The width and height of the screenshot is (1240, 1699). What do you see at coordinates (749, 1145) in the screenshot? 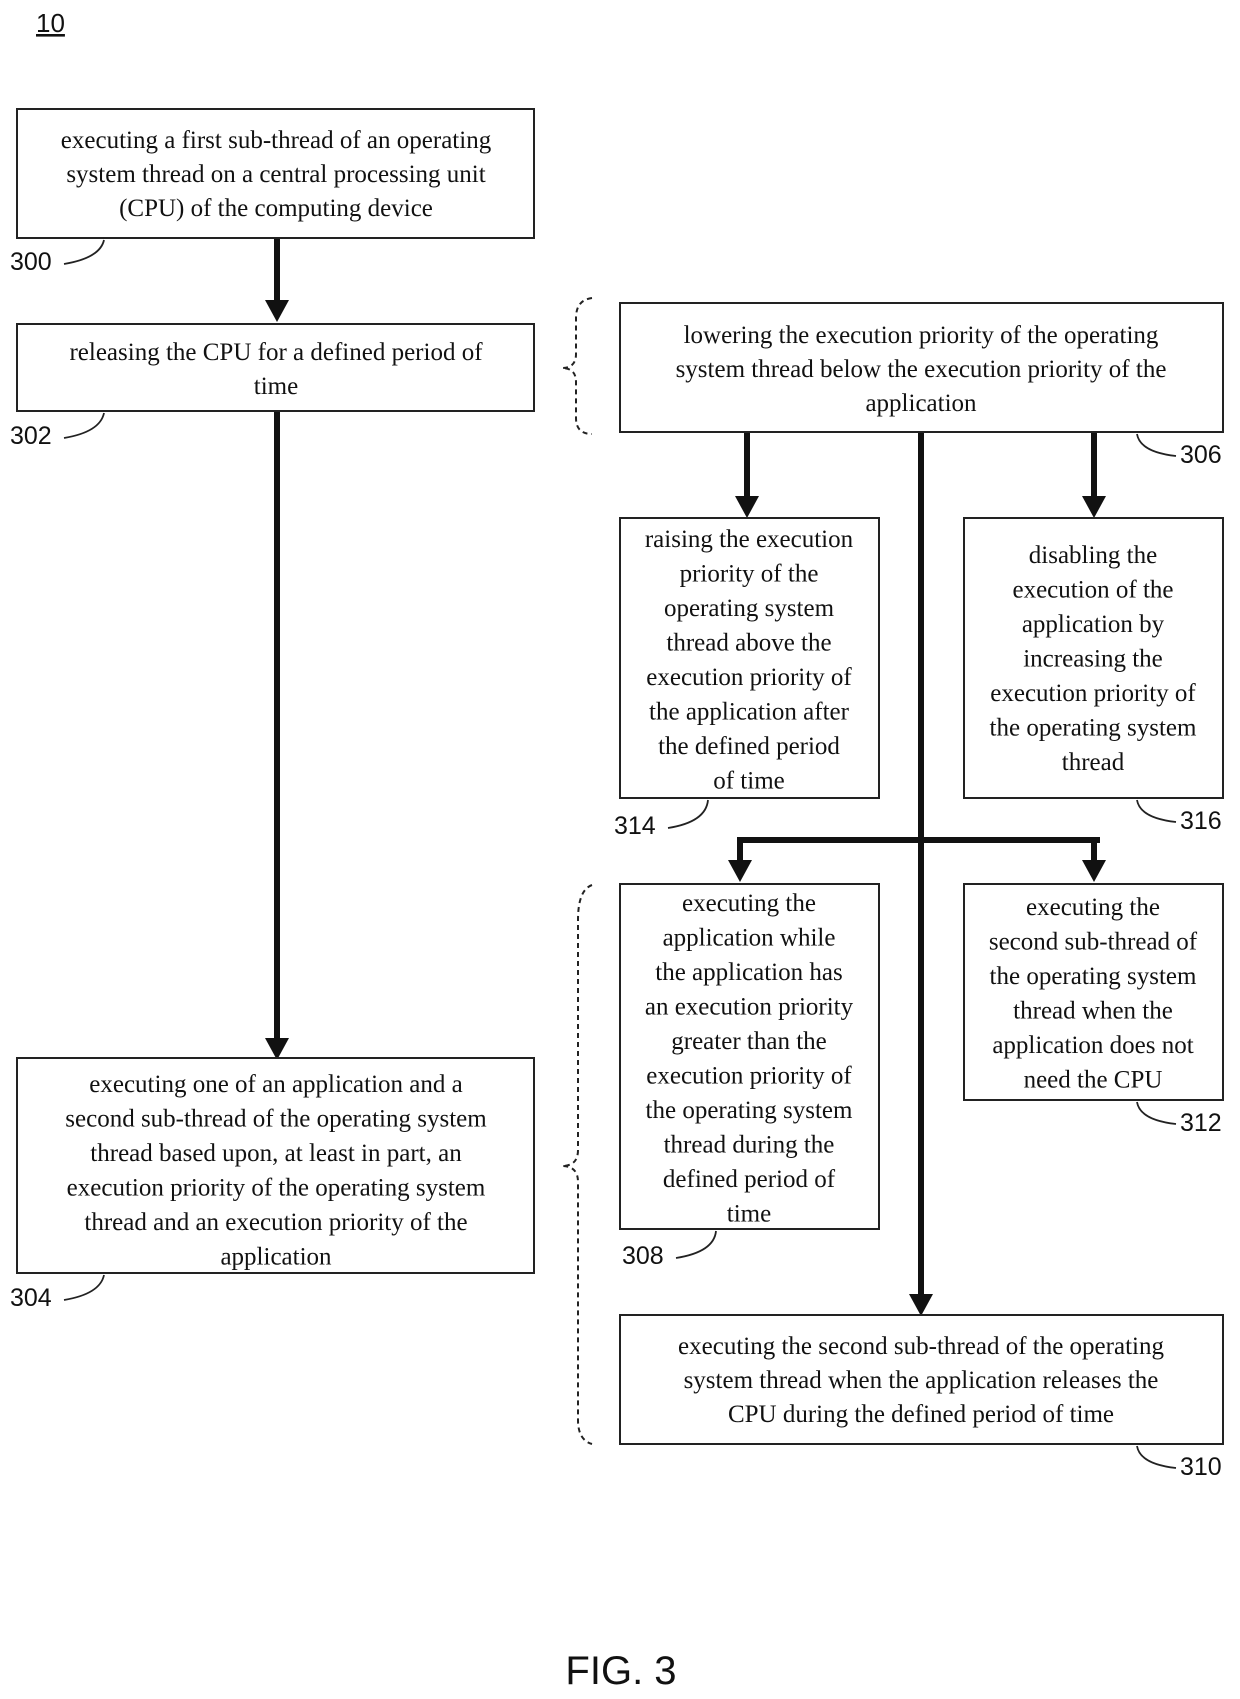
I see `step-text-line: thread during the` at bounding box center [749, 1145].